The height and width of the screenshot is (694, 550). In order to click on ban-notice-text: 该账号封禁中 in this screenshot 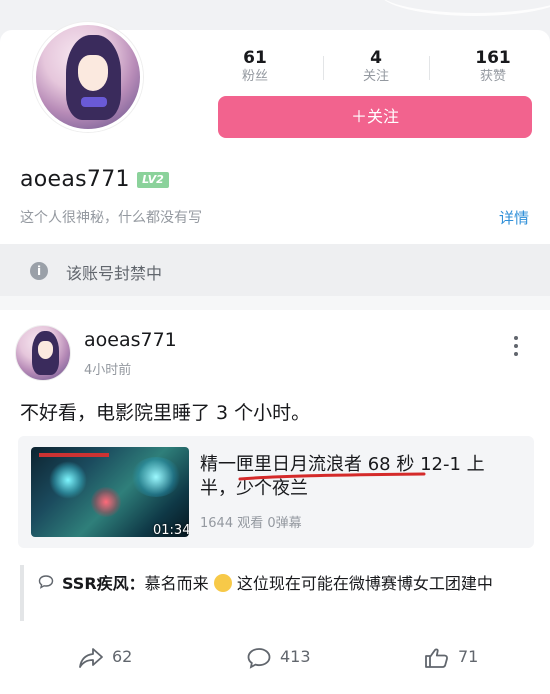, I will do `click(114, 273)`.